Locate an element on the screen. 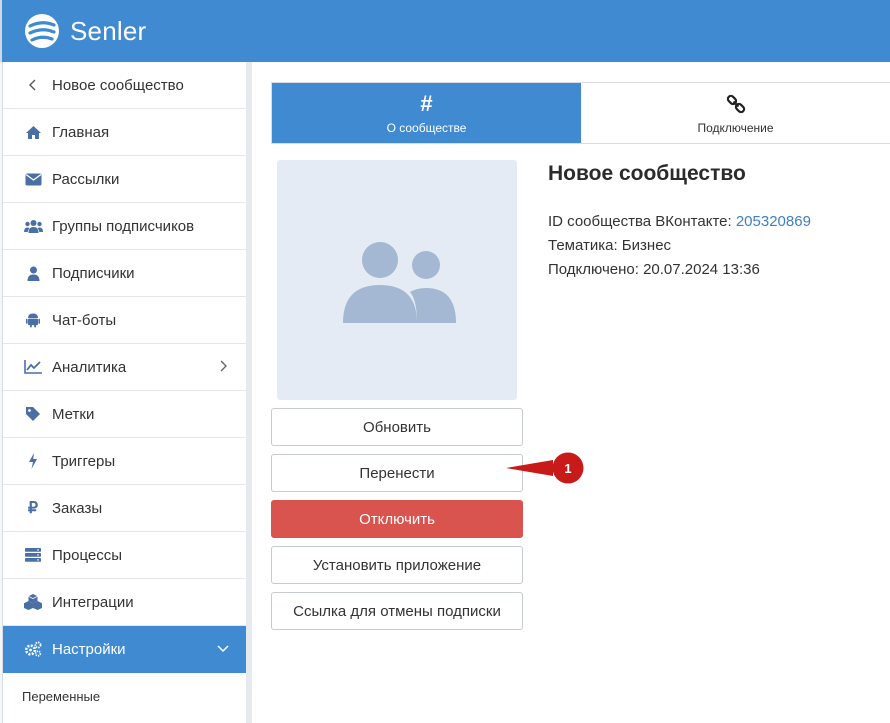 The height and width of the screenshot is (723, 890). user-icon is located at coordinates (33, 273).